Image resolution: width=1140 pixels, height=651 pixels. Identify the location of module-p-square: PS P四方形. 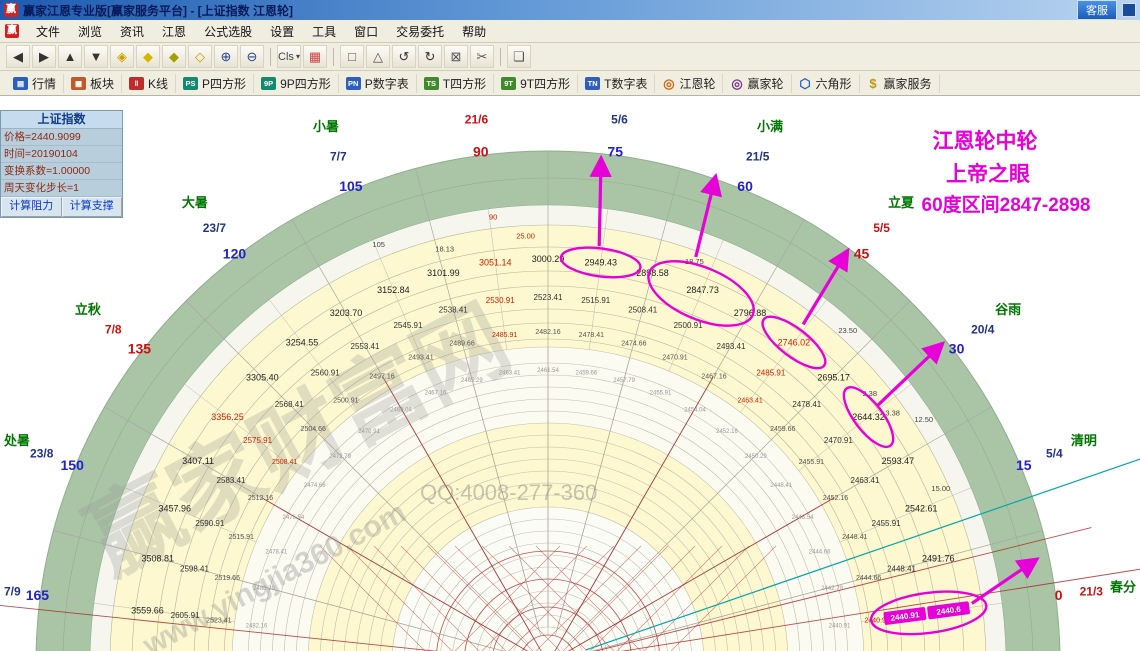
(215, 83).